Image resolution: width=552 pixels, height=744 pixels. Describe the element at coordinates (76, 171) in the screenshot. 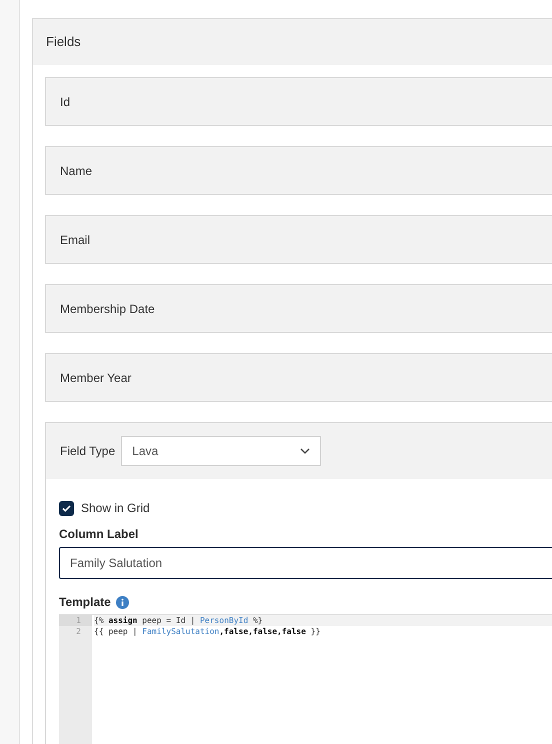

I see `field-label: Name` at that location.